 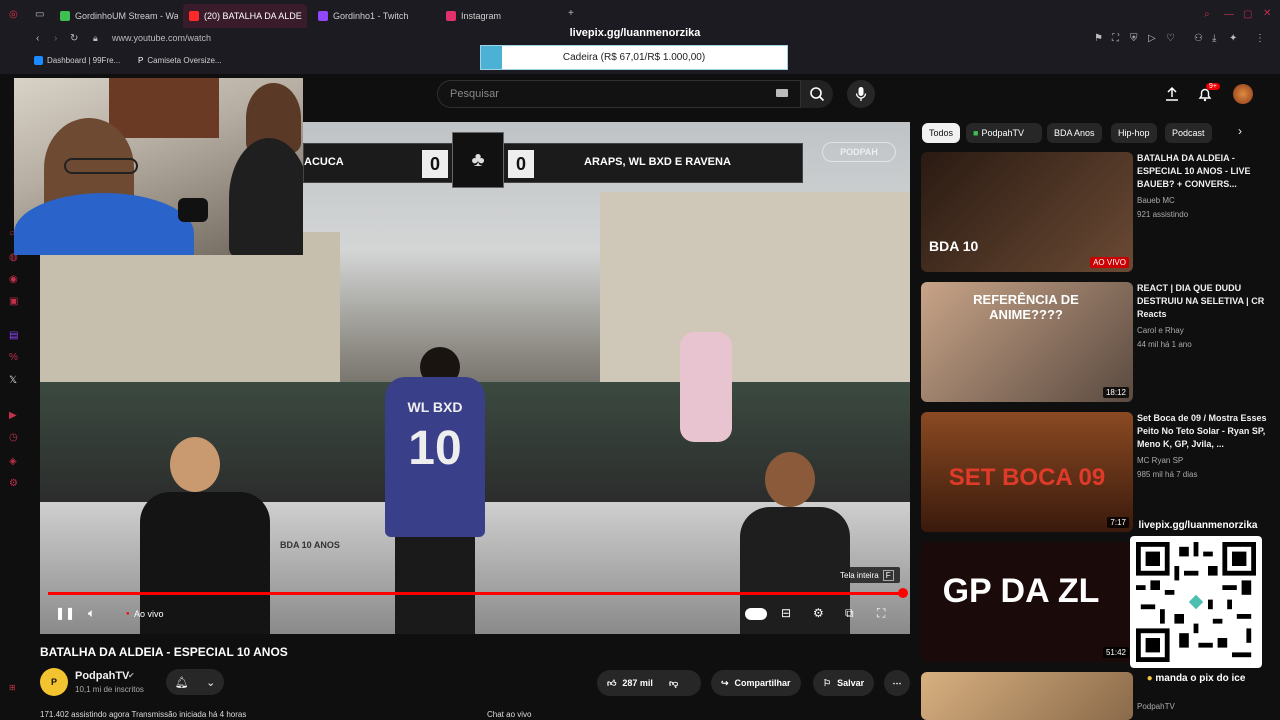 I want to click on rec-meta: 985 mil há 7 dias, so click(x=1167, y=474).